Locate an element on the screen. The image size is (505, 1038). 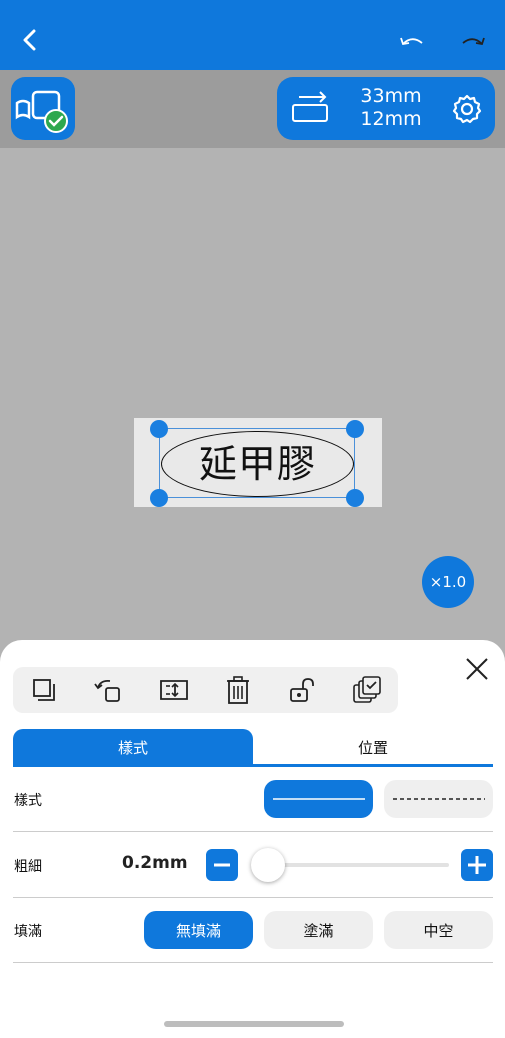
resize-handle-top-right is located at coordinates (355, 429).